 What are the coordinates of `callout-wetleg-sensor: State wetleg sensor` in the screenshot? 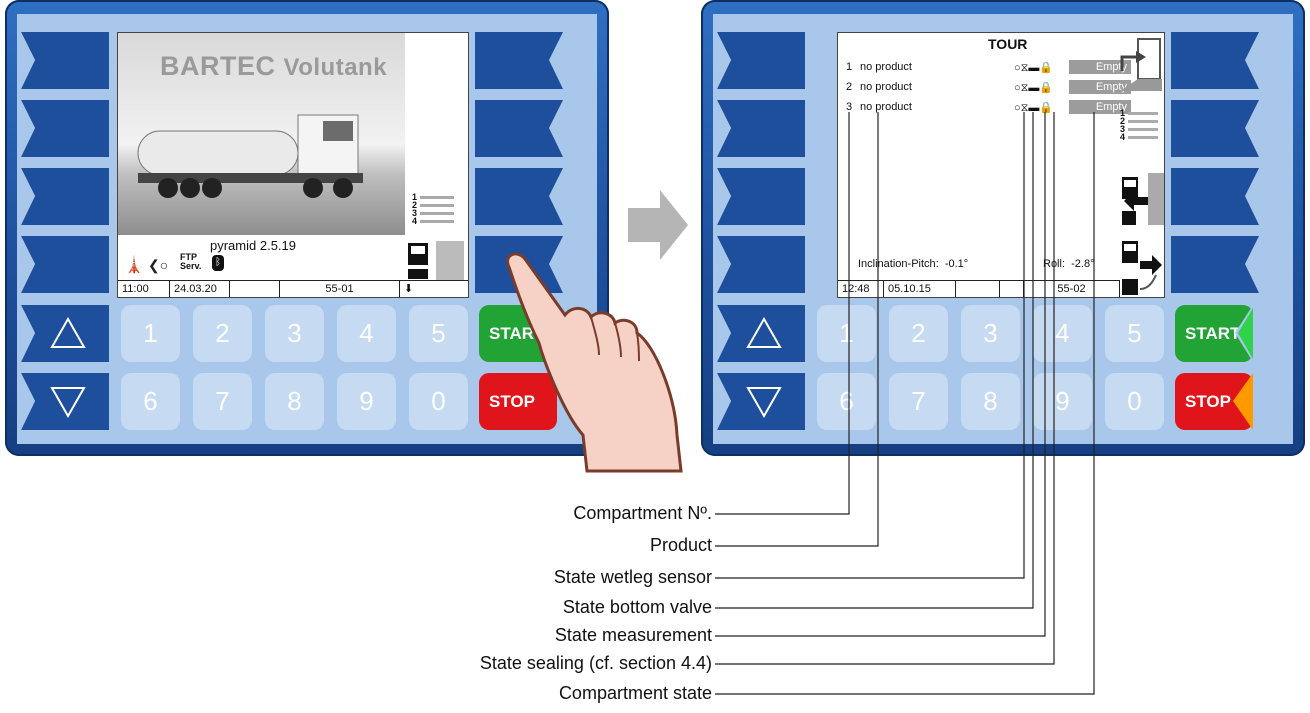 It's located at (632, 577).